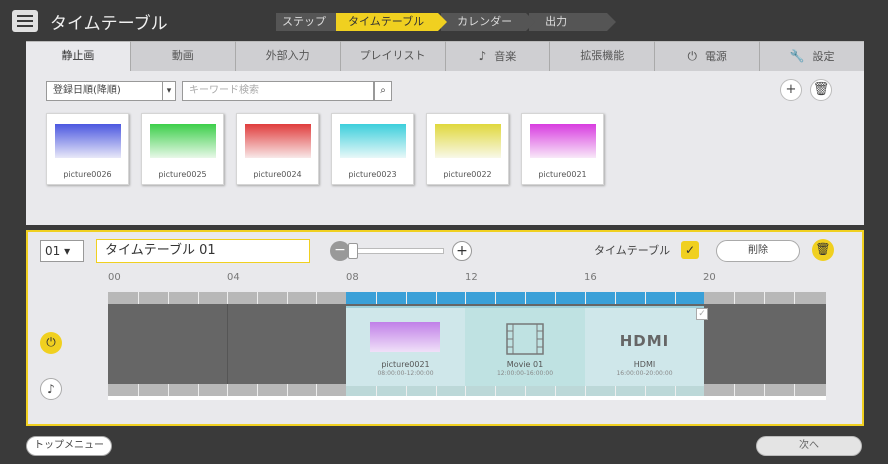 The width and height of the screenshot is (888, 464). Describe the element at coordinates (114, 277) in the screenshot. I see `hour-label: 00` at that location.